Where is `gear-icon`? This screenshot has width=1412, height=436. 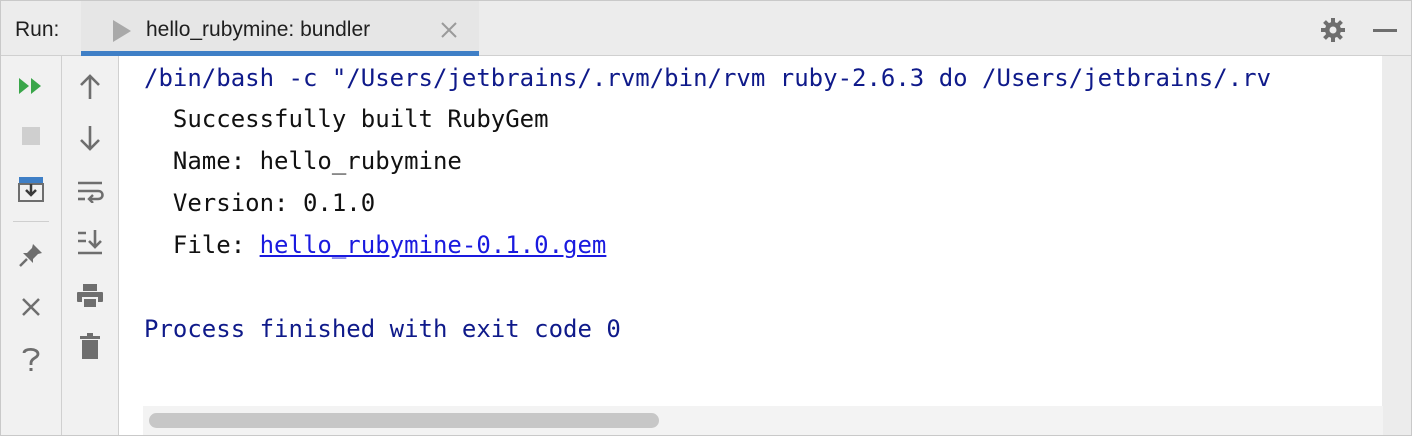
gear-icon is located at coordinates (1333, 30).